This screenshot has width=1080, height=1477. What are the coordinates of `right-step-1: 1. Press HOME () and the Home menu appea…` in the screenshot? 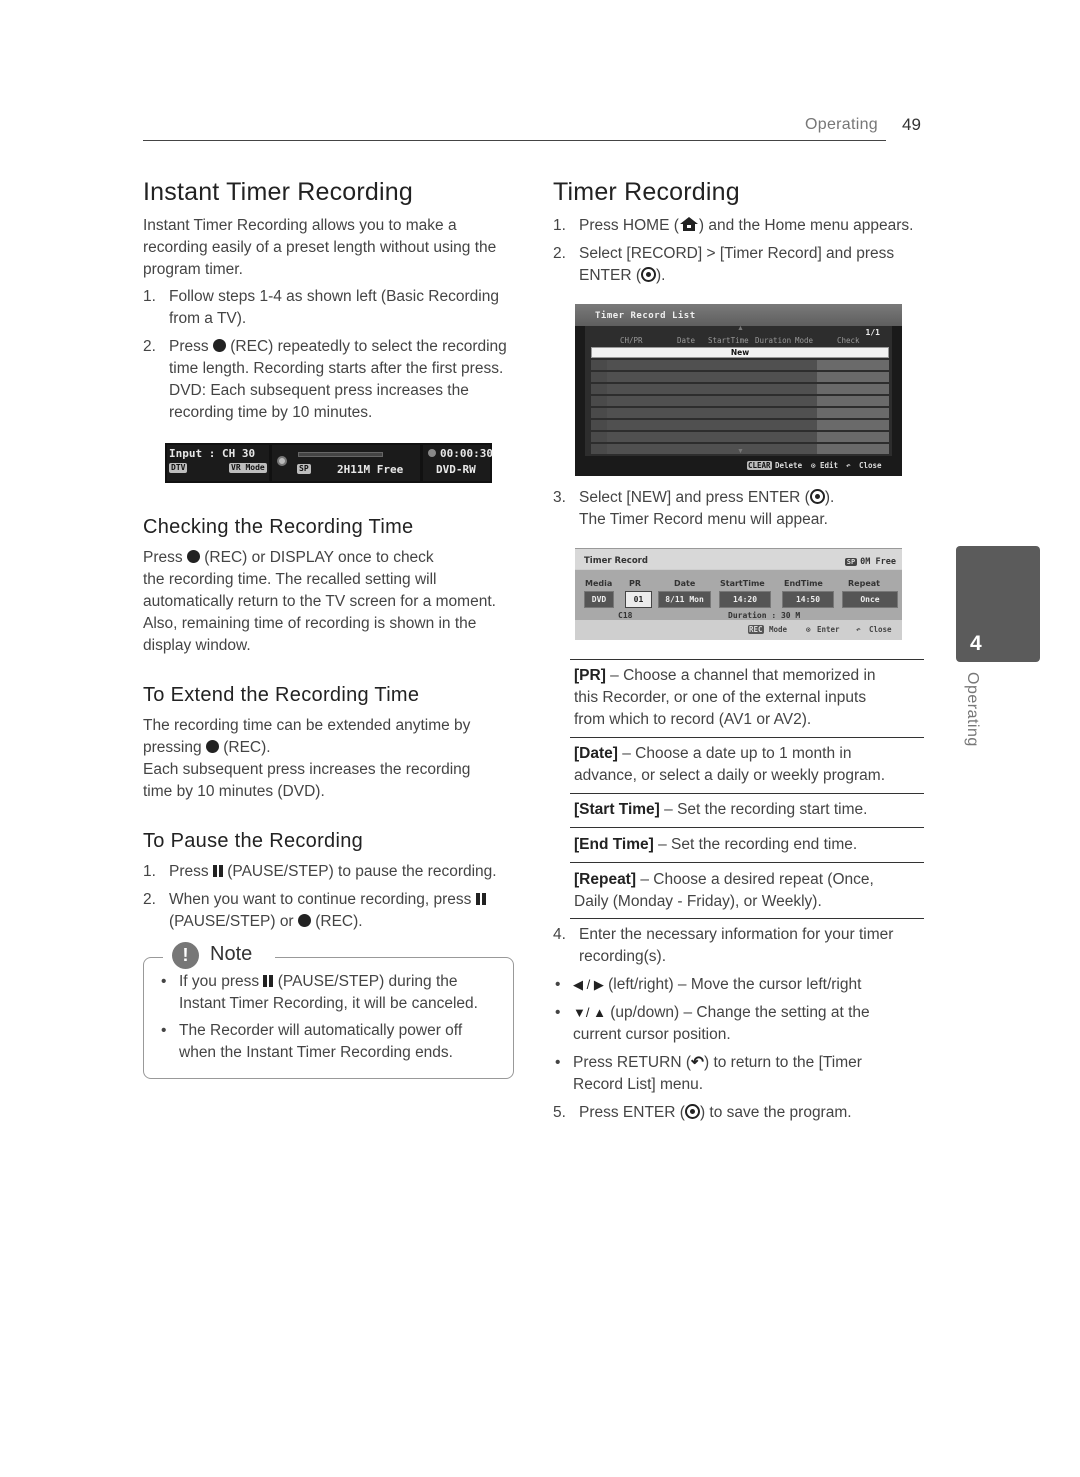 It's located at (733, 225).